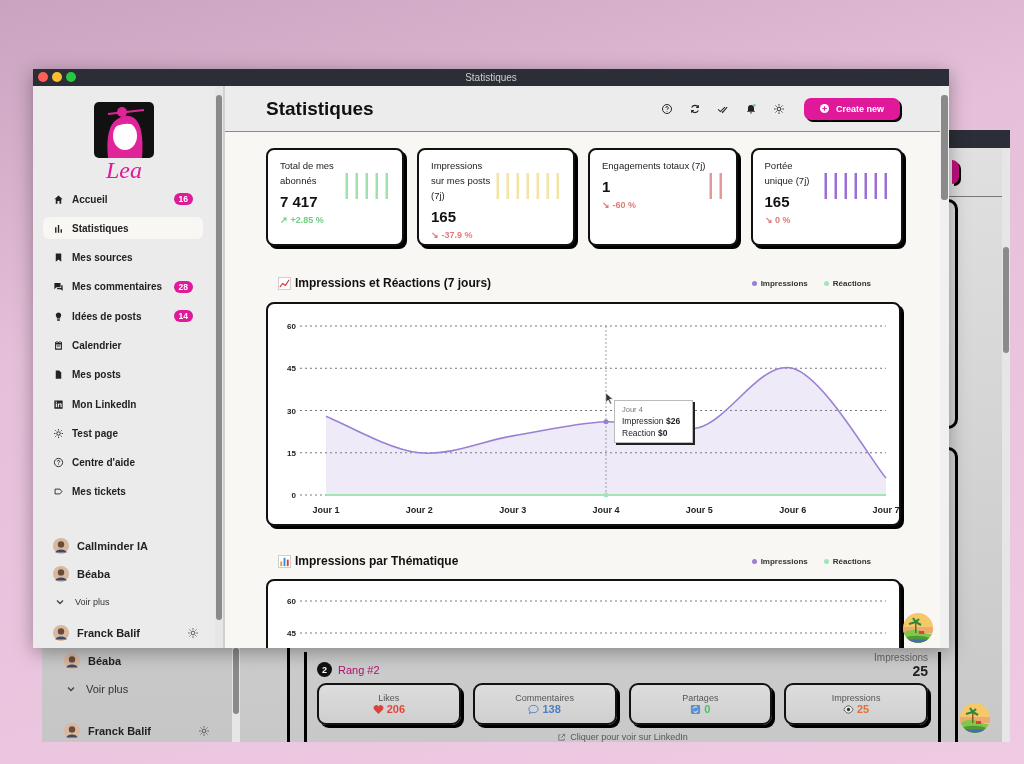  What do you see at coordinates (58, 375) in the screenshot?
I see `document-icon` at bounding box center [58, 375].